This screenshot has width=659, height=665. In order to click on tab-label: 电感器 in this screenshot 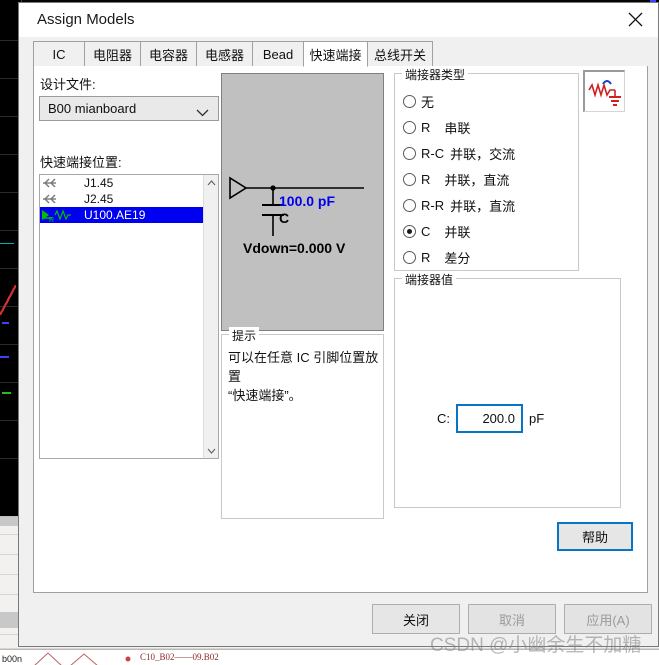, I will do `click(224, 55)`.